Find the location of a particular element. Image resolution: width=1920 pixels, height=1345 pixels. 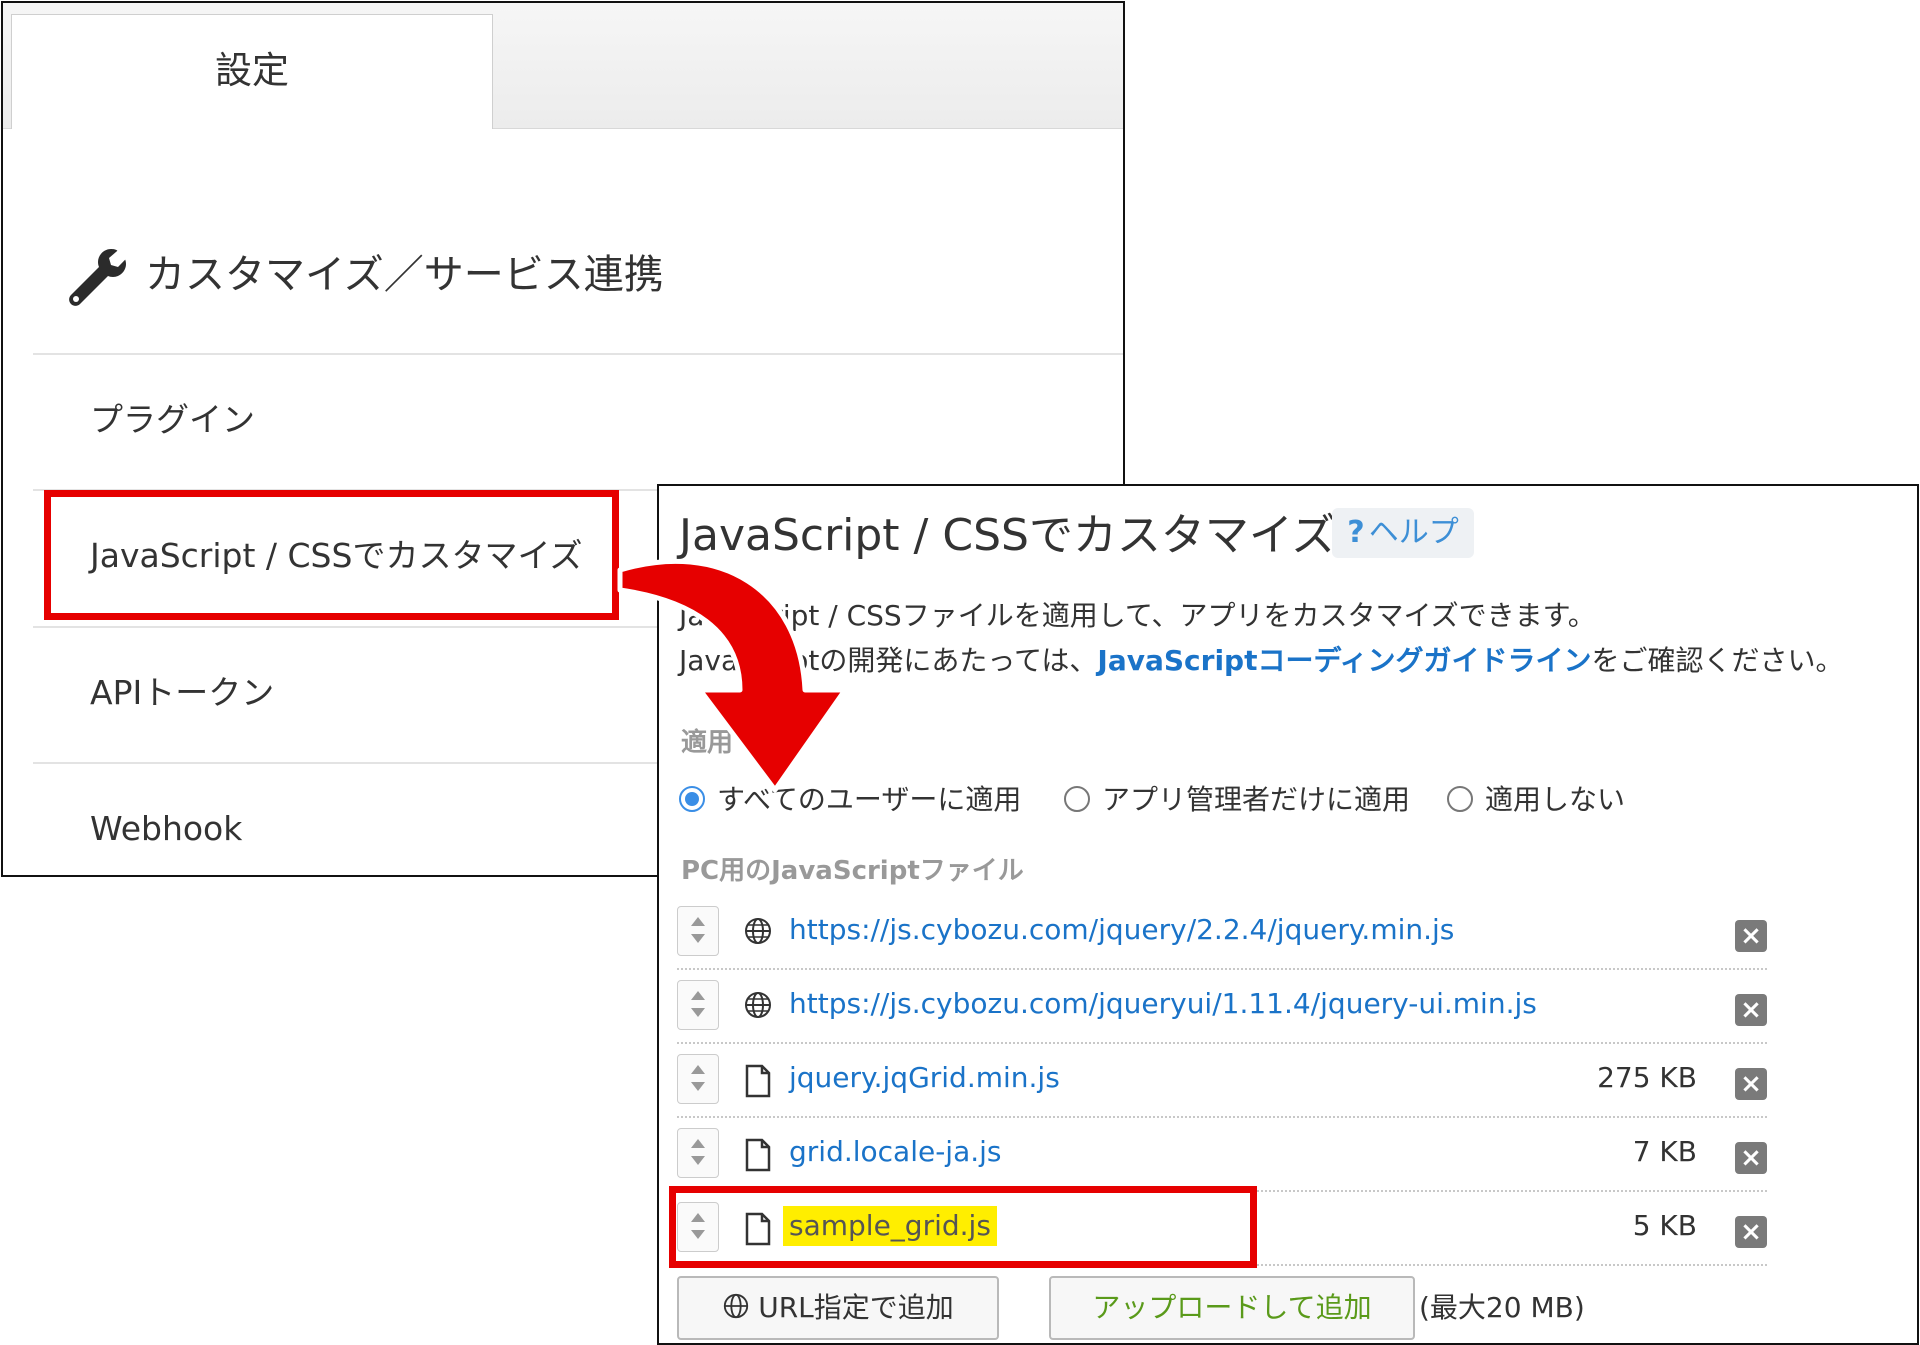

upload-label: アップロードして追加 is located at coordinates (1232, 1307).